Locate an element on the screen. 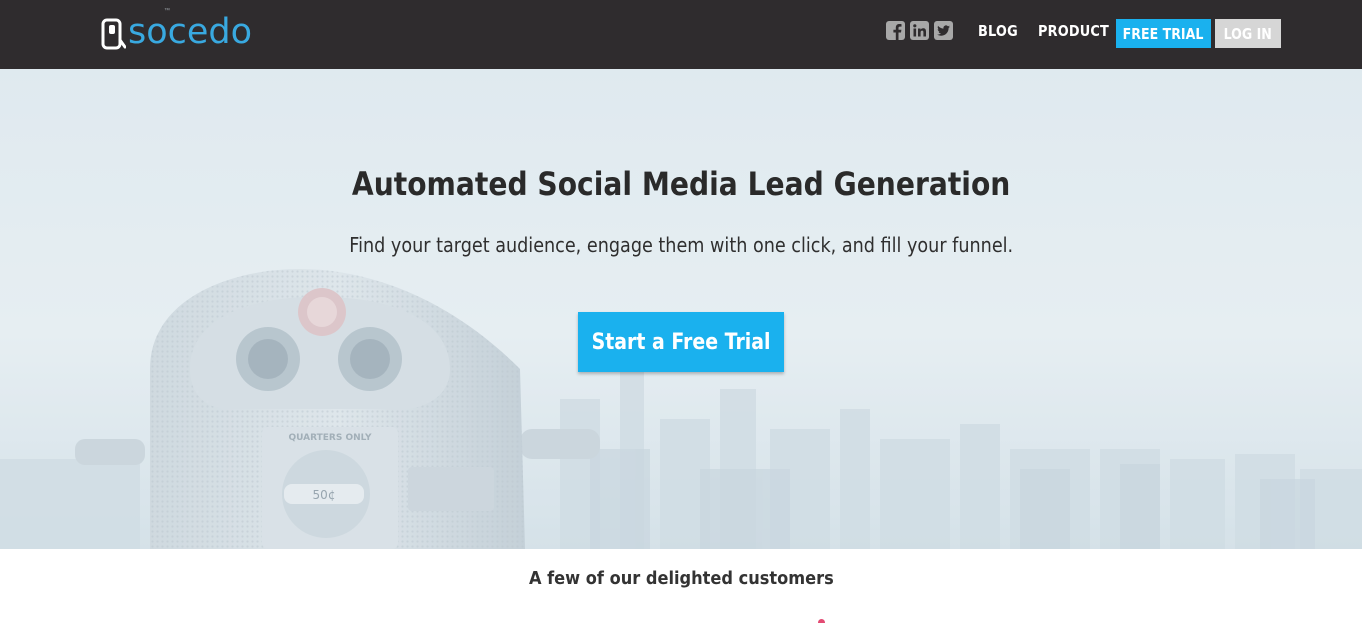 The width and height of the screenshot is (1362, 623). social-links is located at coordinates (919, 30).